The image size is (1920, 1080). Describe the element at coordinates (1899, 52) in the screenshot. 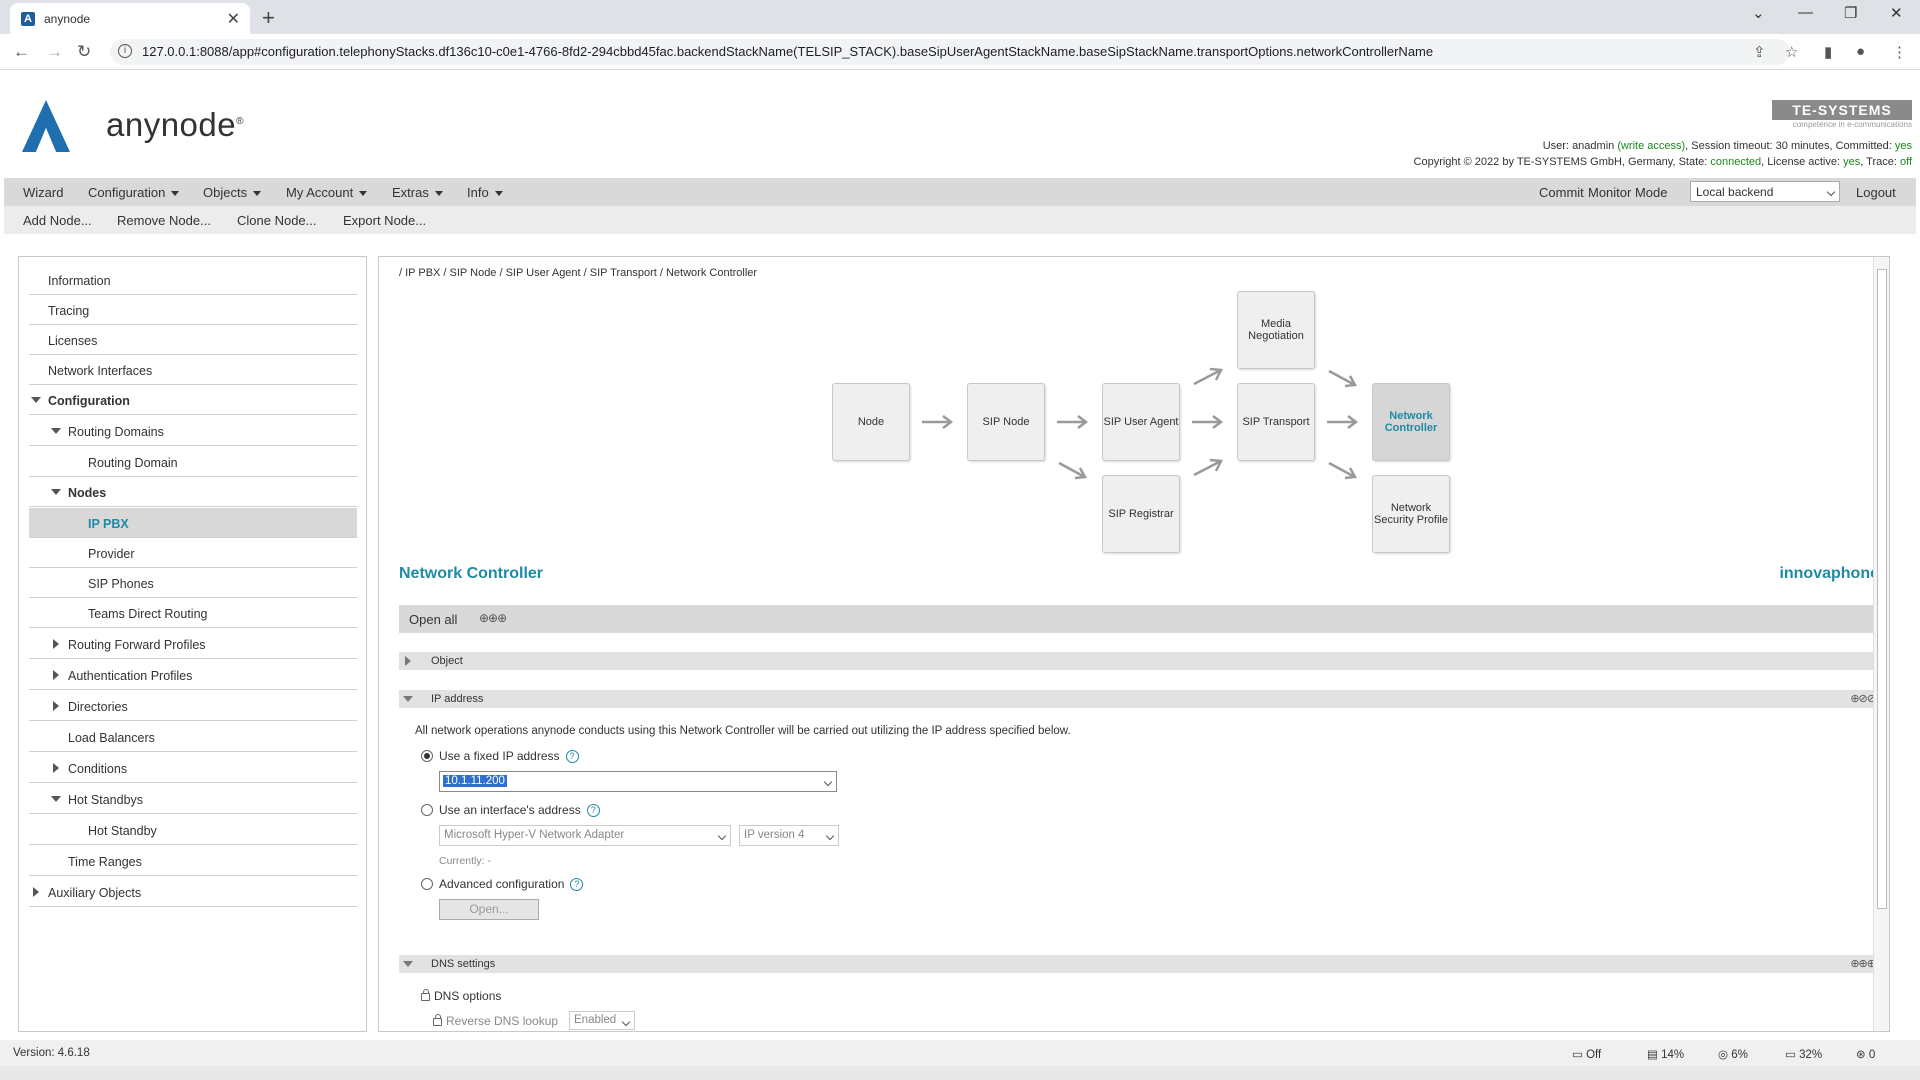

I see `browser-menu-icon: ⋮` at that location.